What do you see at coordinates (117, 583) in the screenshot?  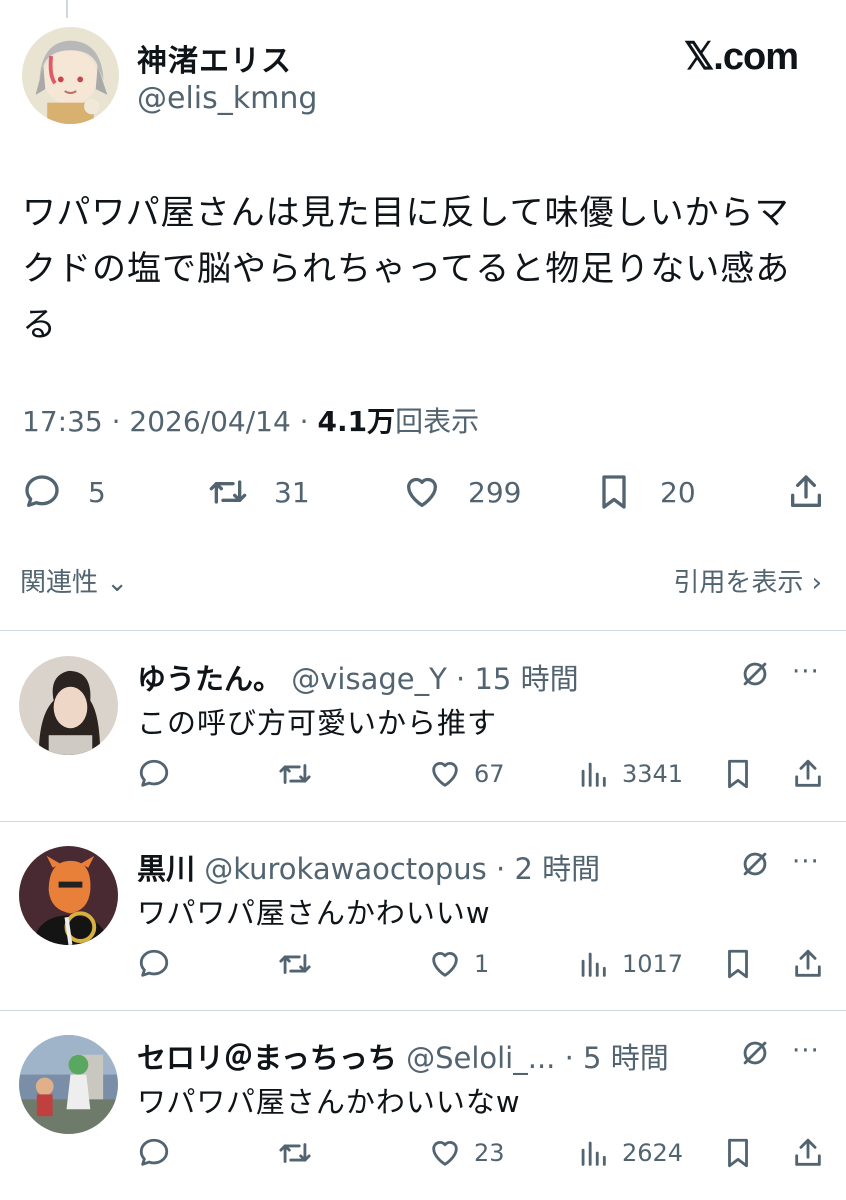 I see `chevron-down-icon: ⌄` at bounding box center [117, 583].